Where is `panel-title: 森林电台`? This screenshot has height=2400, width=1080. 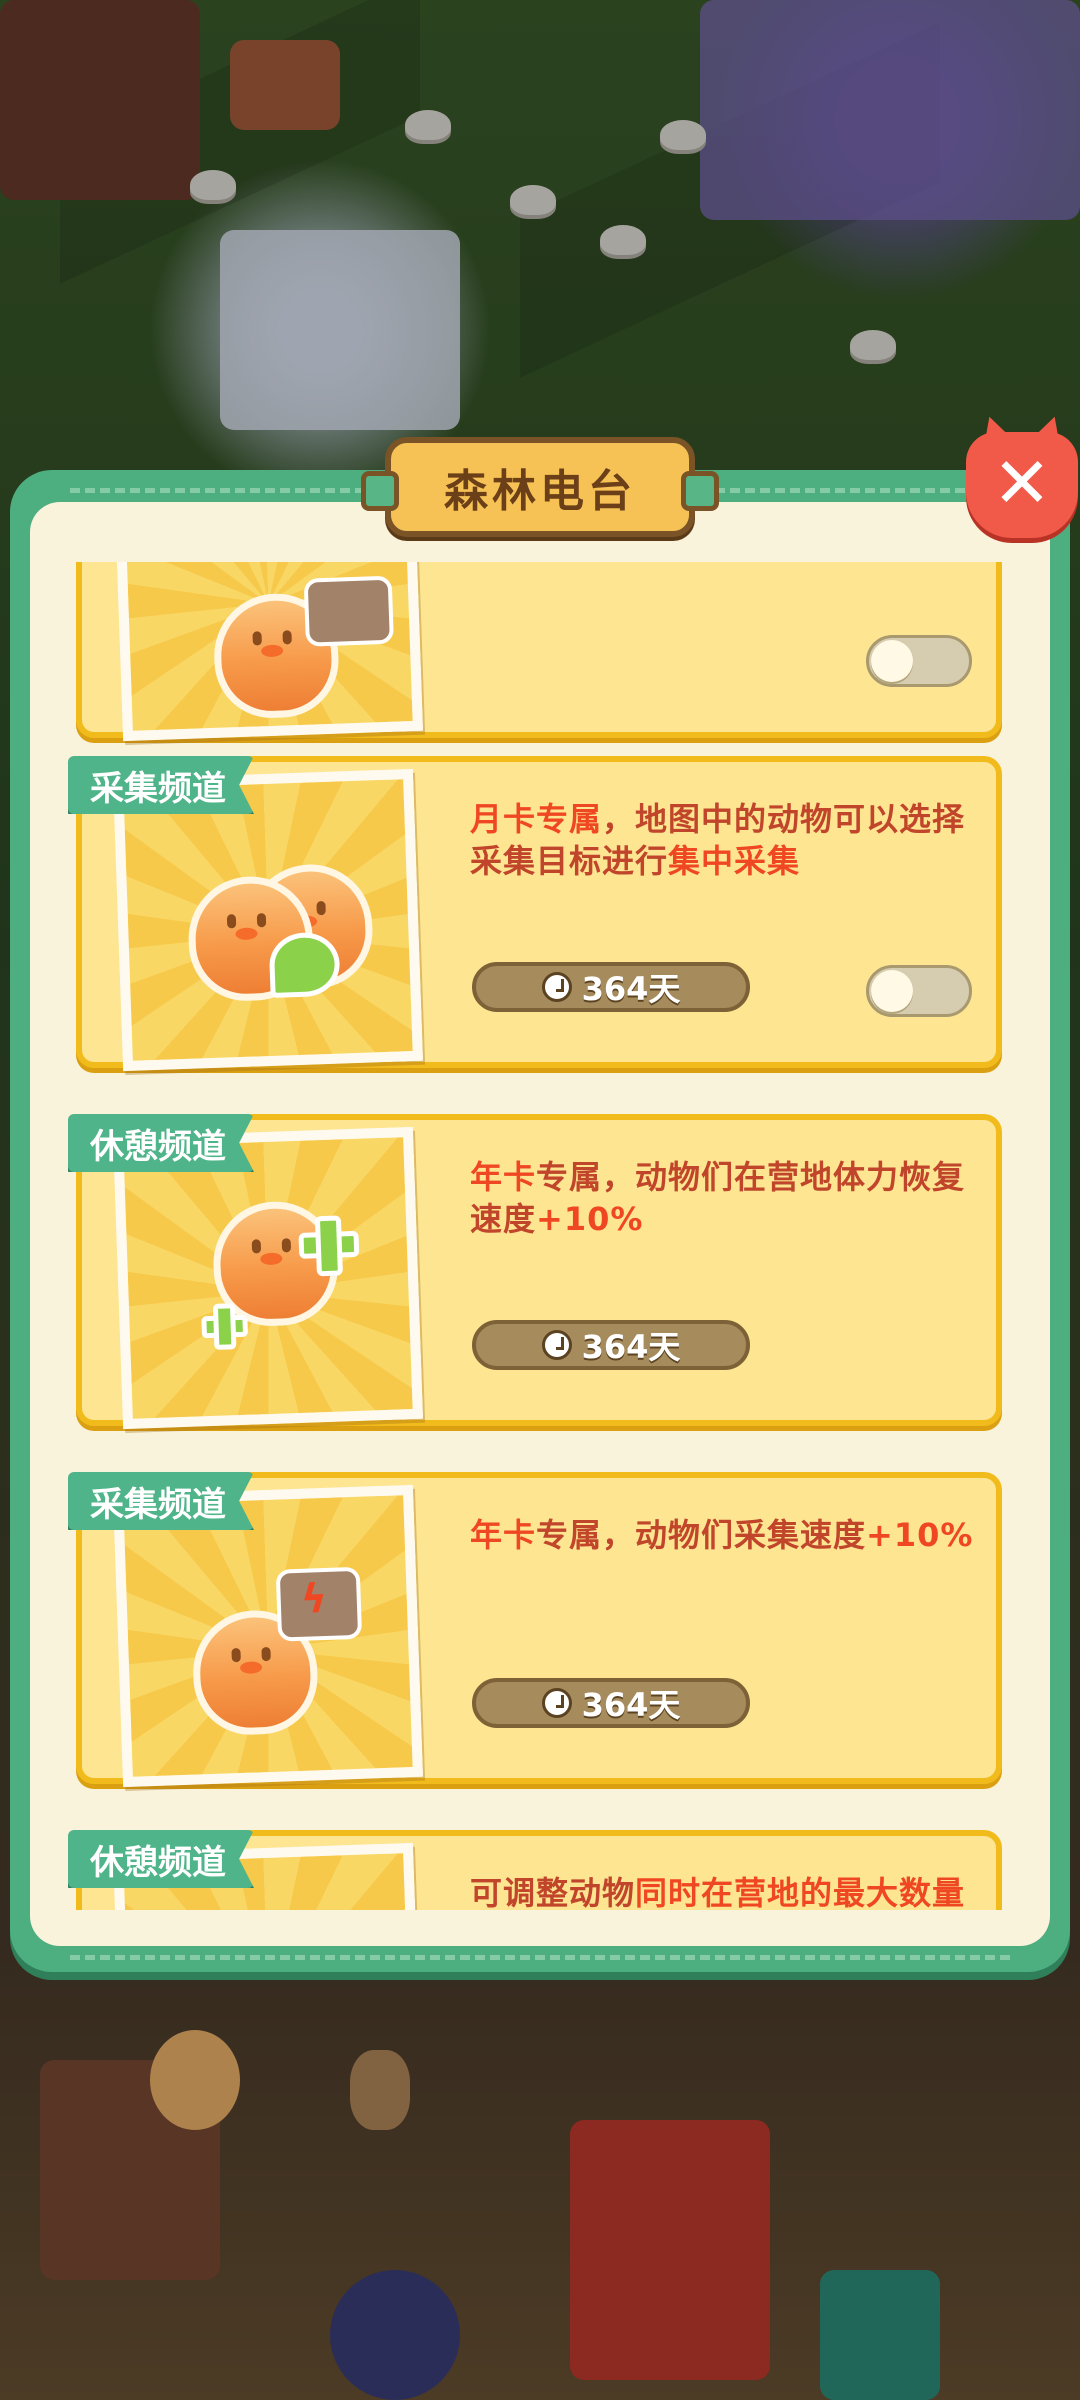
panel-title: 森林电台 is located at coordinates (540, 491).